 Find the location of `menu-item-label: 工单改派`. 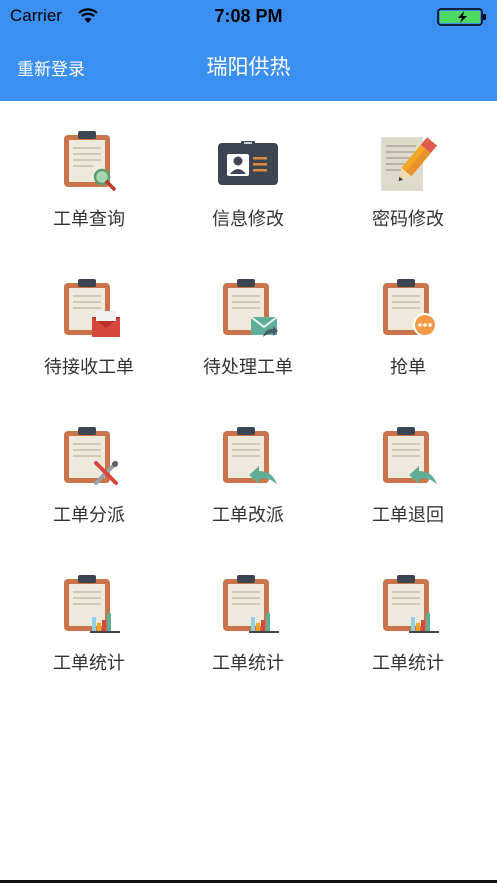

menu-item-label: 工单改派 is located at coordinates (248, 515).